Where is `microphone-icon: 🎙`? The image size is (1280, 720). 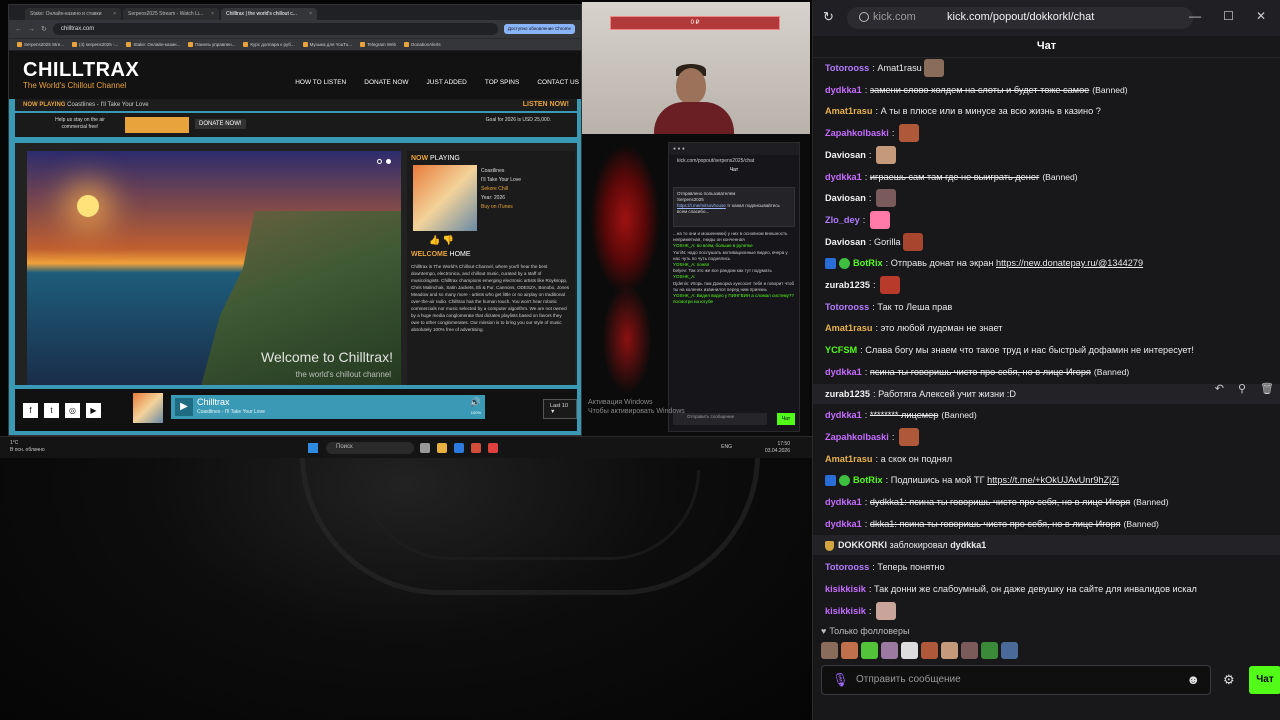 microphone-icon: 🎙 is located at coordinates (840, 680).